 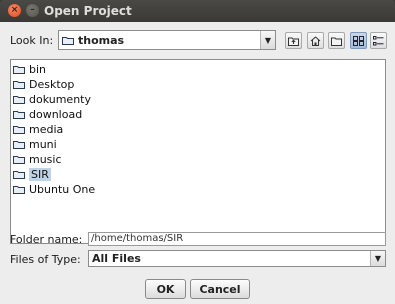 What do you see at coordinates (197, 11) in the screenshot?
I see `title-bar: × – Open Project` at bounding box center [197, 11].